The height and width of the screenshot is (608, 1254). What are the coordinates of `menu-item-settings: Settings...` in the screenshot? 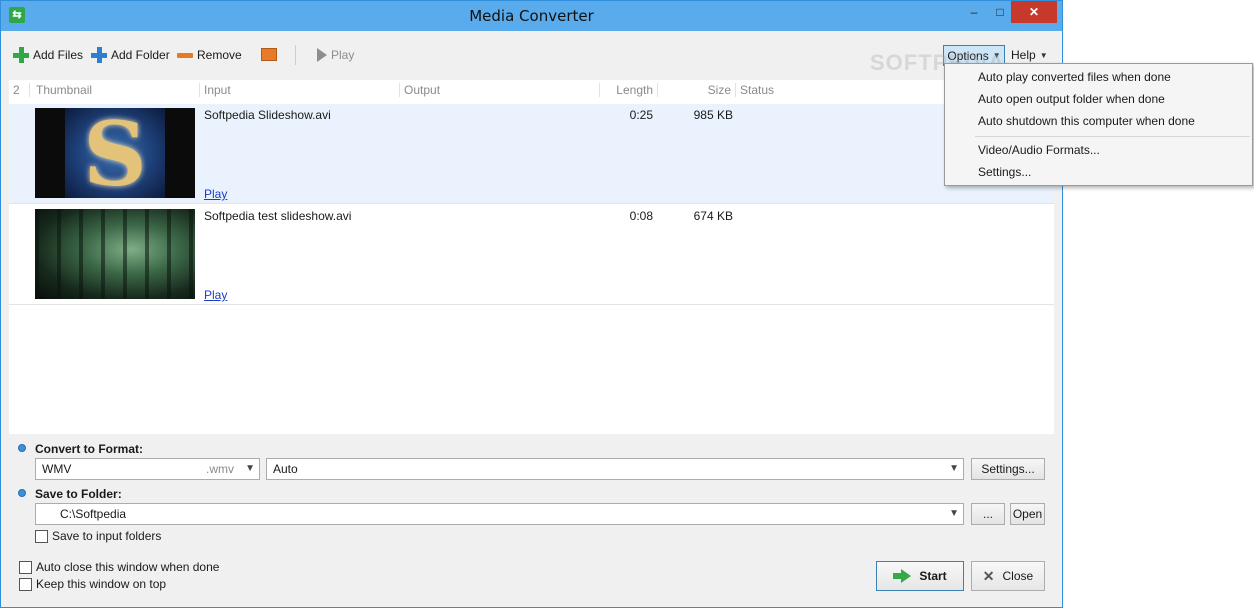 It's located at (1004, 172).